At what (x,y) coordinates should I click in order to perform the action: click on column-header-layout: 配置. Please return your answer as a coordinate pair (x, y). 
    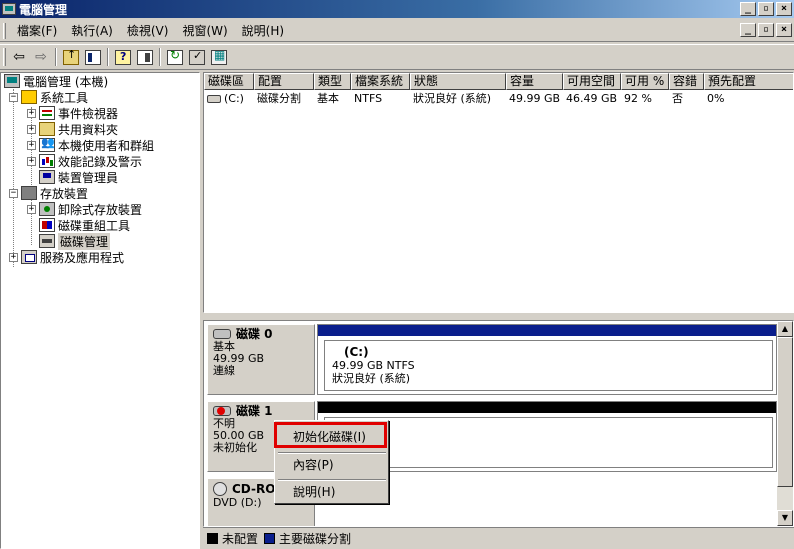
    Looking at the image, I should click on (284, 81).